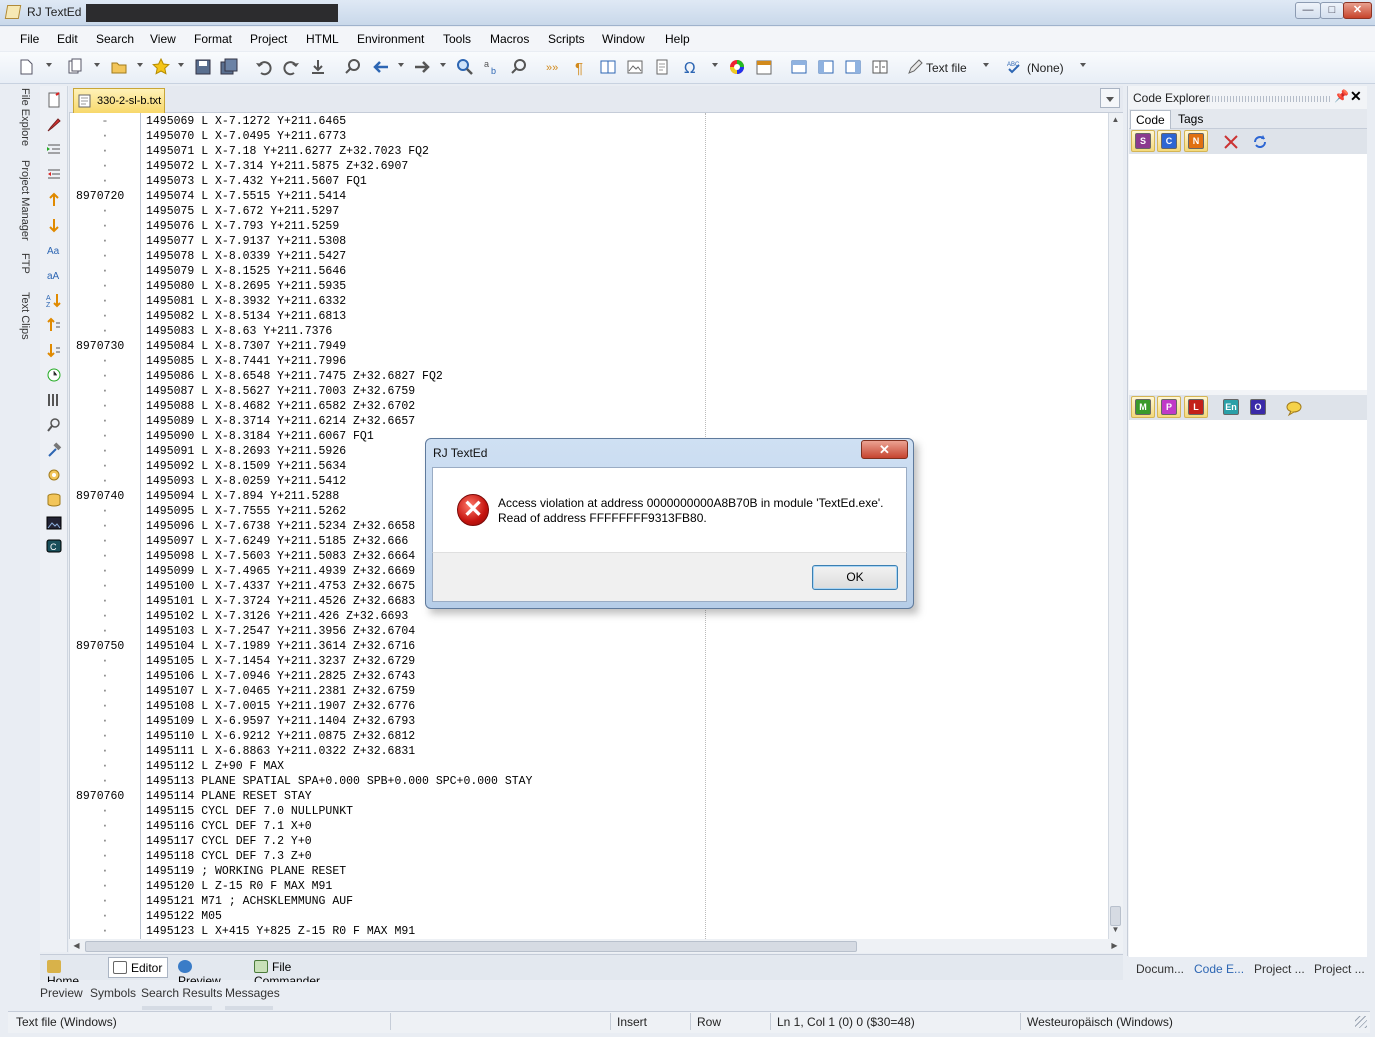 The image size is (1375, 1037). What do you see at coordinates (54, 350) in the screenshot?
I see `sort-down-icon` at bounding box center [54, 350].